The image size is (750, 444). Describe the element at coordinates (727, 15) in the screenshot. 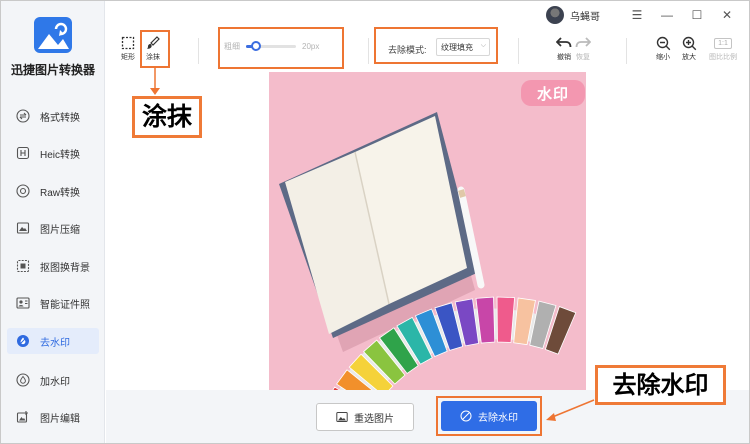

I see `close-icon: ✕` at that location.